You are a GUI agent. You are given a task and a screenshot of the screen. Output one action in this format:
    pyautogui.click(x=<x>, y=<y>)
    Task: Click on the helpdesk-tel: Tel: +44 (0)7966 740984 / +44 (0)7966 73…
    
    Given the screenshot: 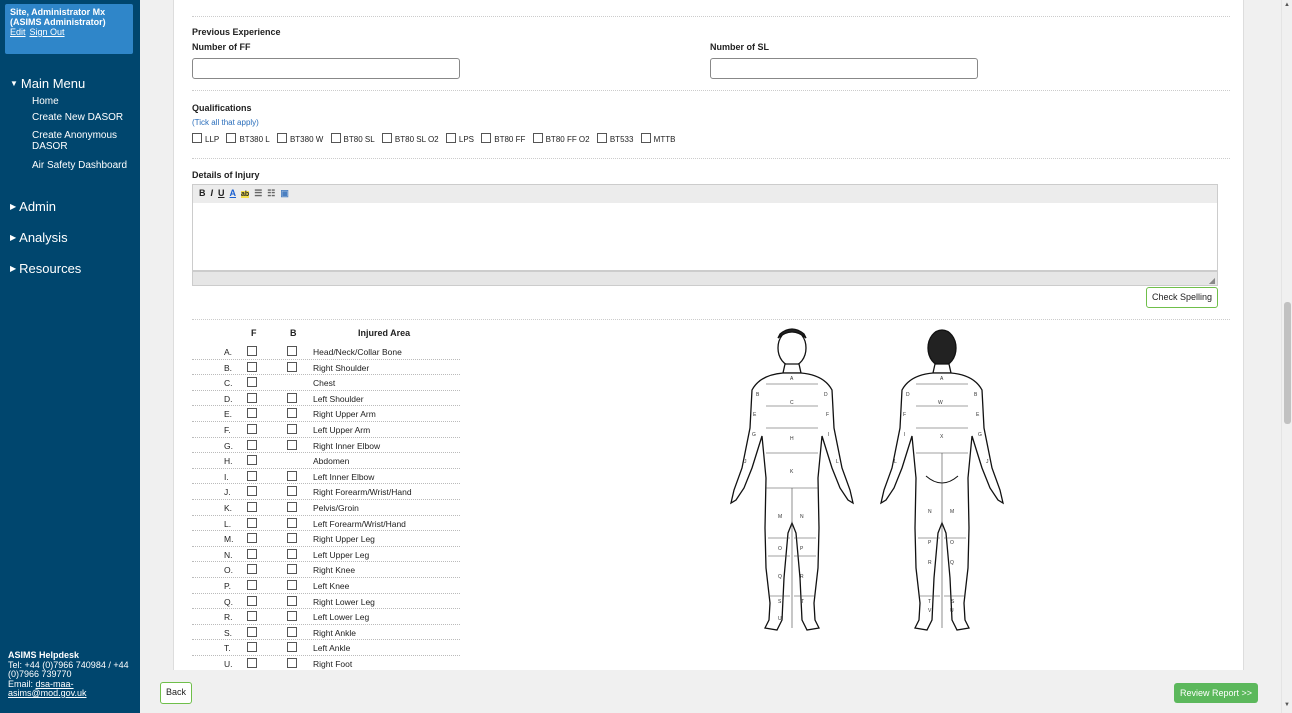 What is the action you would take?
    pyautogui.click(x=68, y=669)
    